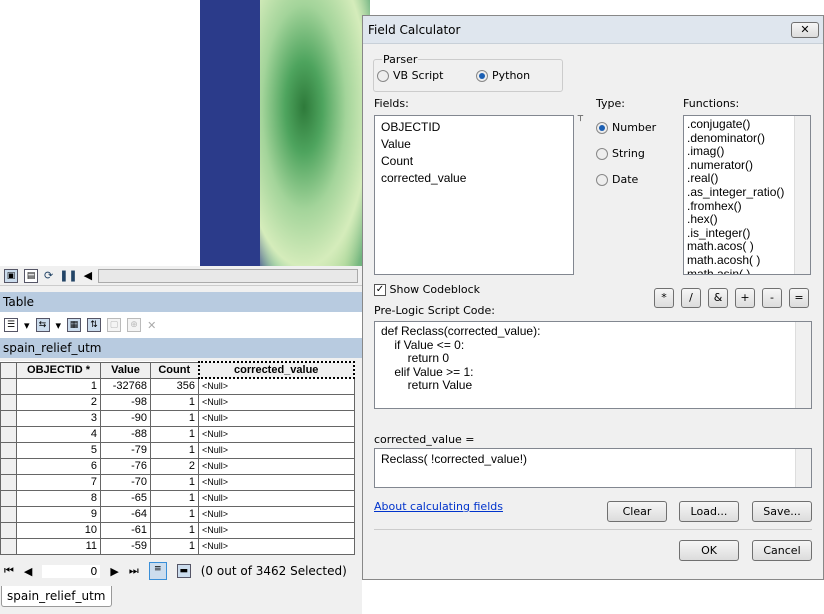 The width and height of the screenshot is (824, 614). I want to click on function-item: .is_integer(), so click(747, 233).